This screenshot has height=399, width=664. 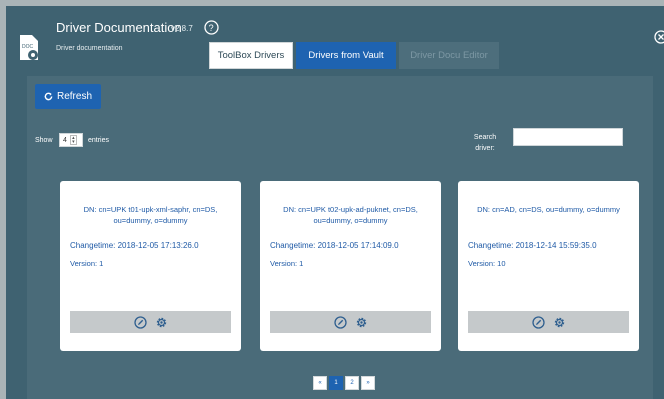 I want to click on stepper-arrows-icon: ▴ ▾, so click(x=73, y=140).